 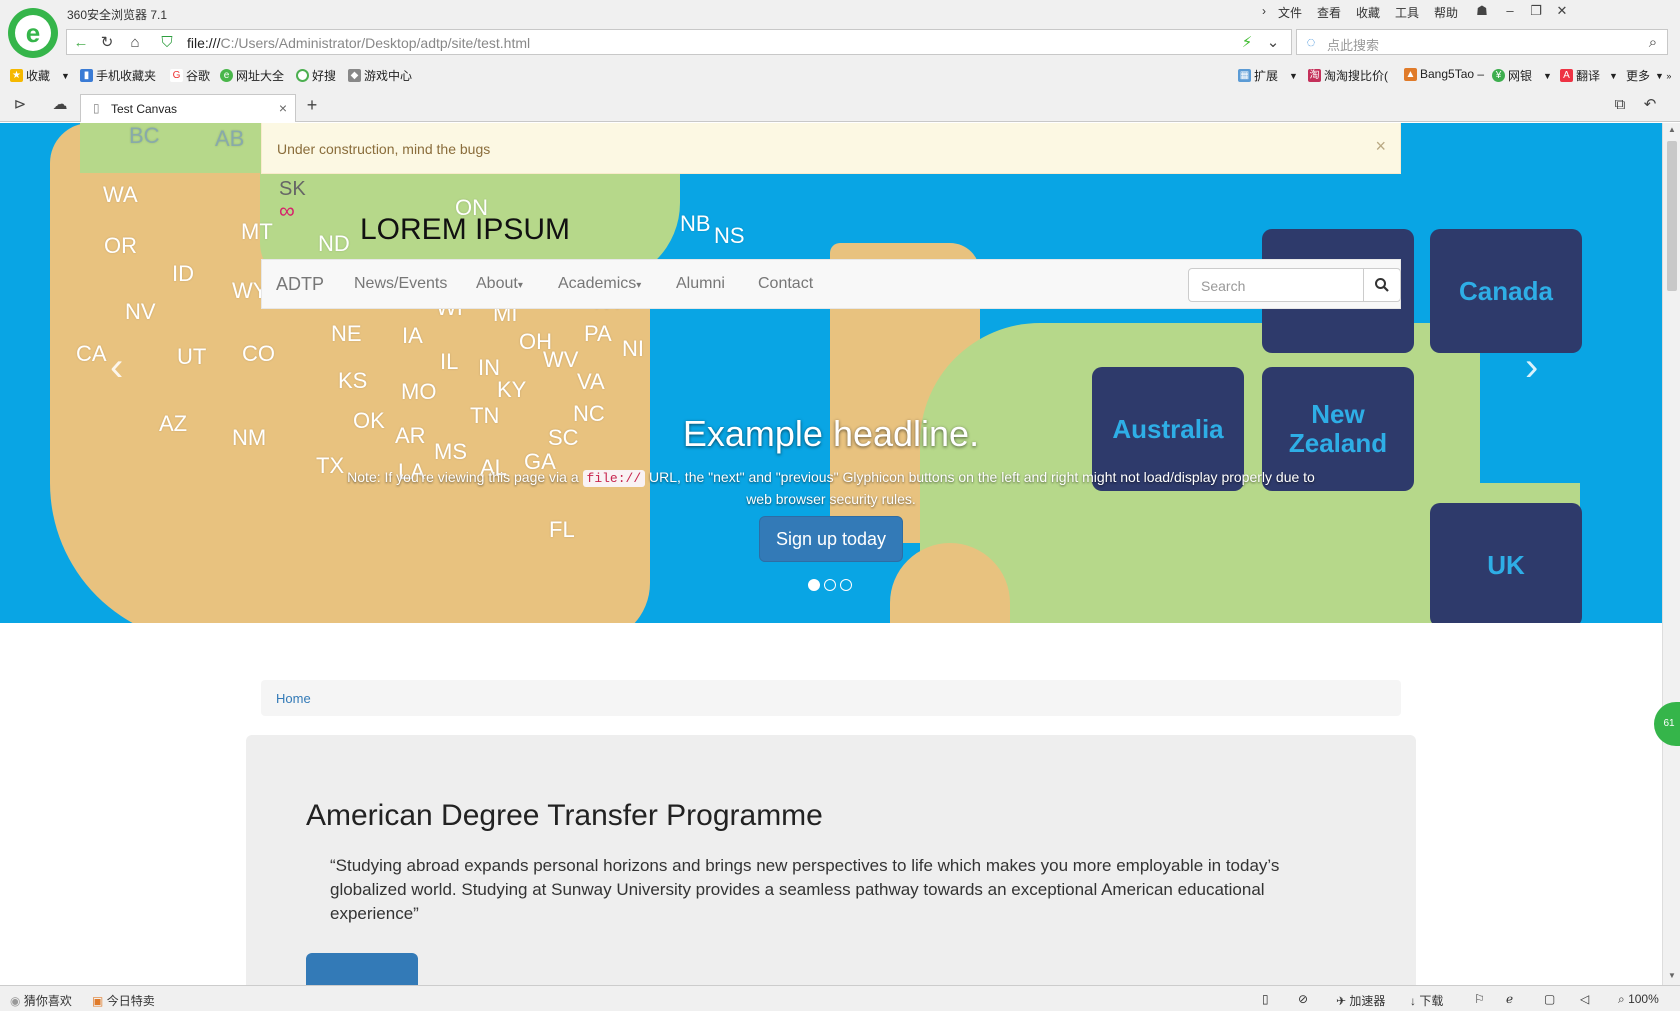 I want to click on scroll-down-icon: ▼, so click(x=1672, y=975).